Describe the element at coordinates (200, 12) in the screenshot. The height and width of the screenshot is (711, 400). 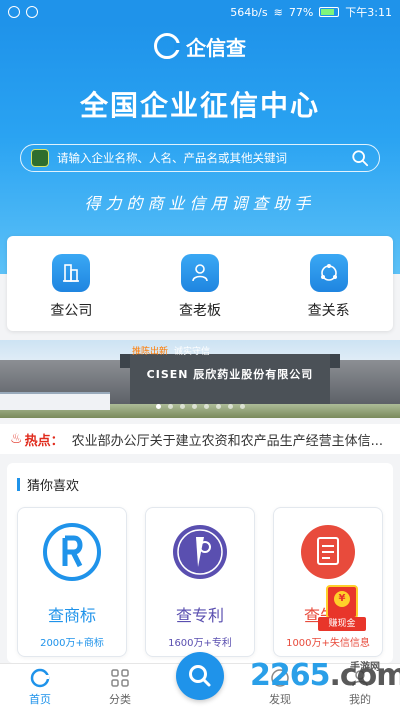
I see `status-bar: 564b/s ≋ 77% 下午3:11` at that location.